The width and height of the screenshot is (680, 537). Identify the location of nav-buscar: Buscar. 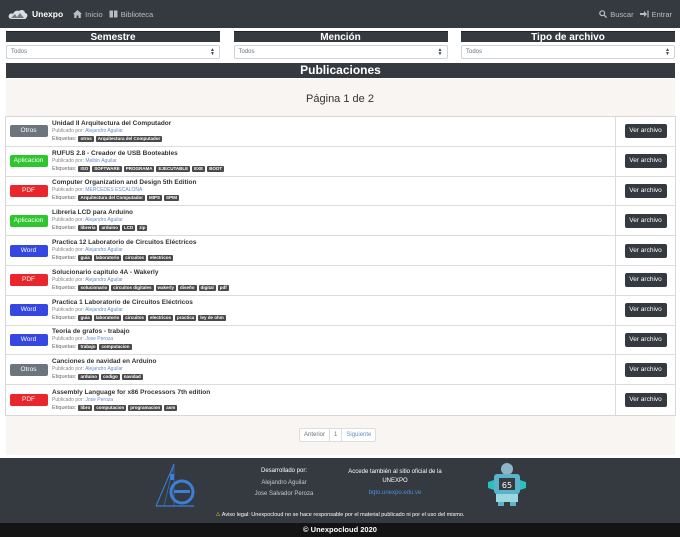
(616, 14).